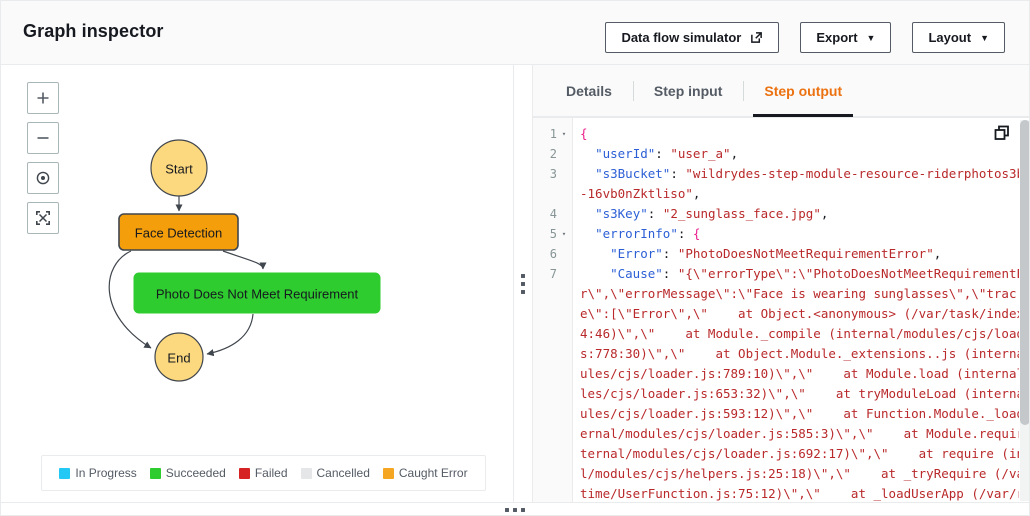 Image resolution: width=1030 pixels, height=516 pixels. Describe the element at coordinates (553, 154) in the screenshot. I see `code-line-number: 2▾` at that location.